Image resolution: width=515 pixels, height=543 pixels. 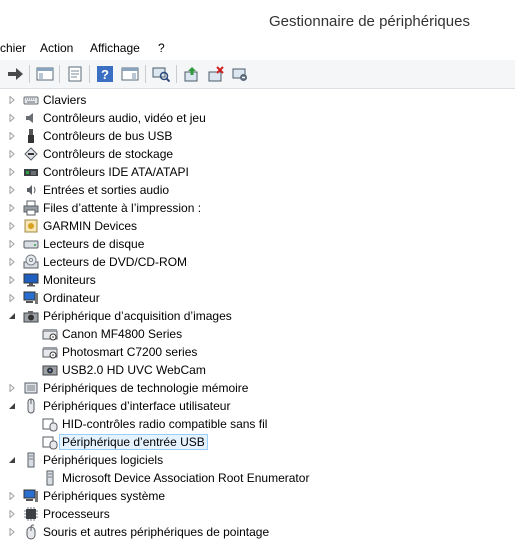 What do you see at coordinates (71, 298) in the screenshot?
I see `tree-node-label: Ordinateur` at bounding box center [71, 298].